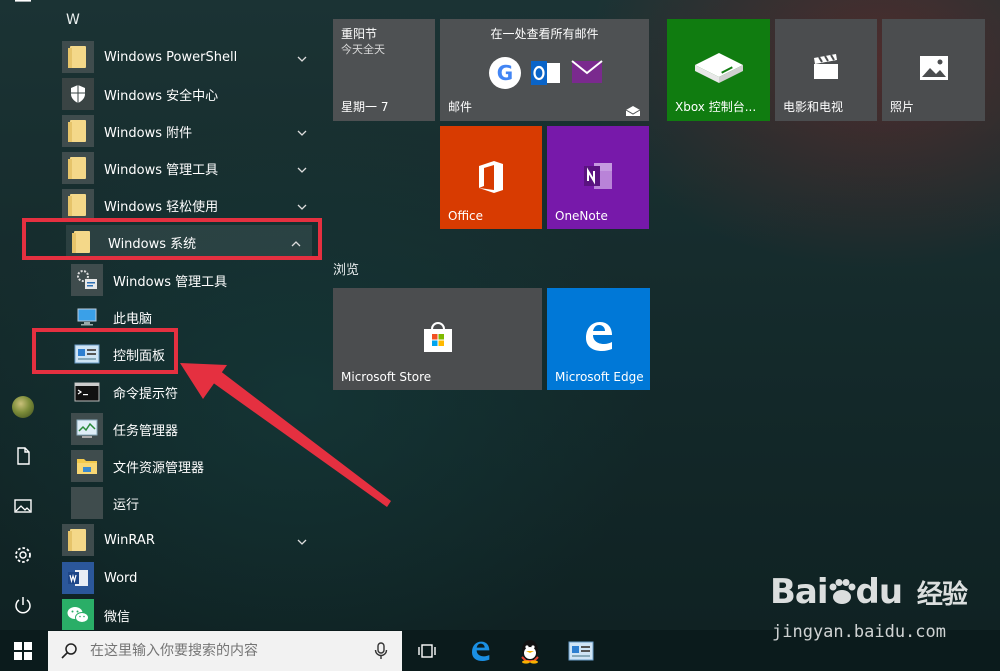 This screenshot has height=671, width=1000. I want to click on onenote-icon, so click(598, 176).